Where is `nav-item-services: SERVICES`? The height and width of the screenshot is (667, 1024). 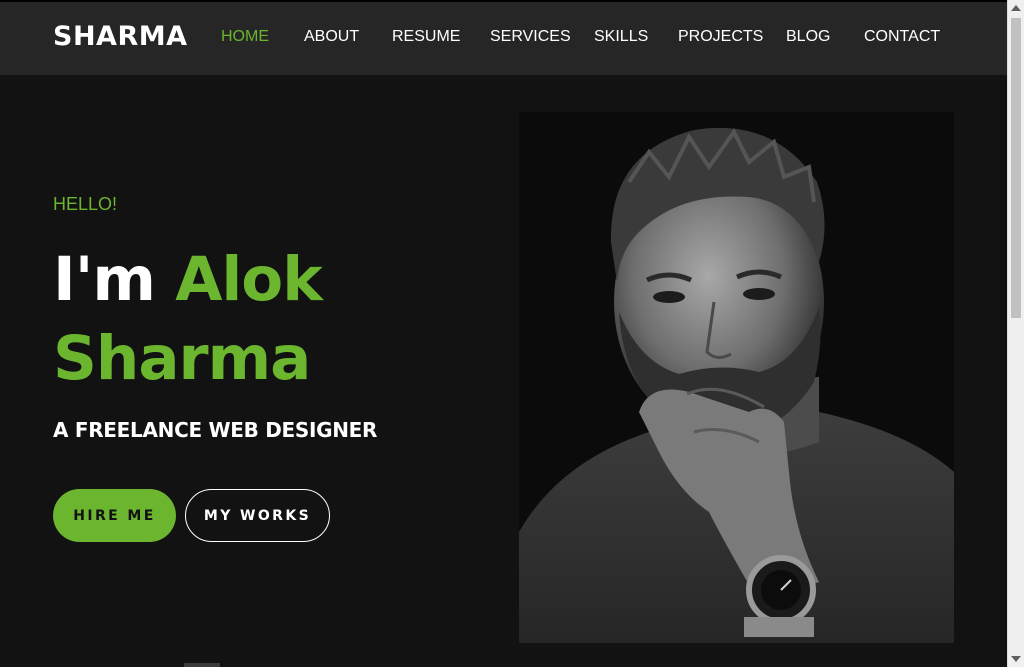 nav-item-services: SERVICES is located at coordinates (530, 37).